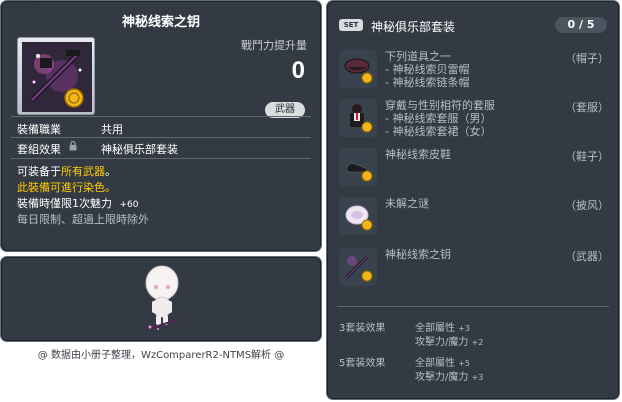 The height and width of the screenshot is (402, 622). What do you see at coordinates (475, 71) in the screenshot?
I see `set-item-hat: 下列道具之一 - 神秘线索贝雷帽 - 神秘线索链条帽 （帽子）` at bounding box center [475, 71].